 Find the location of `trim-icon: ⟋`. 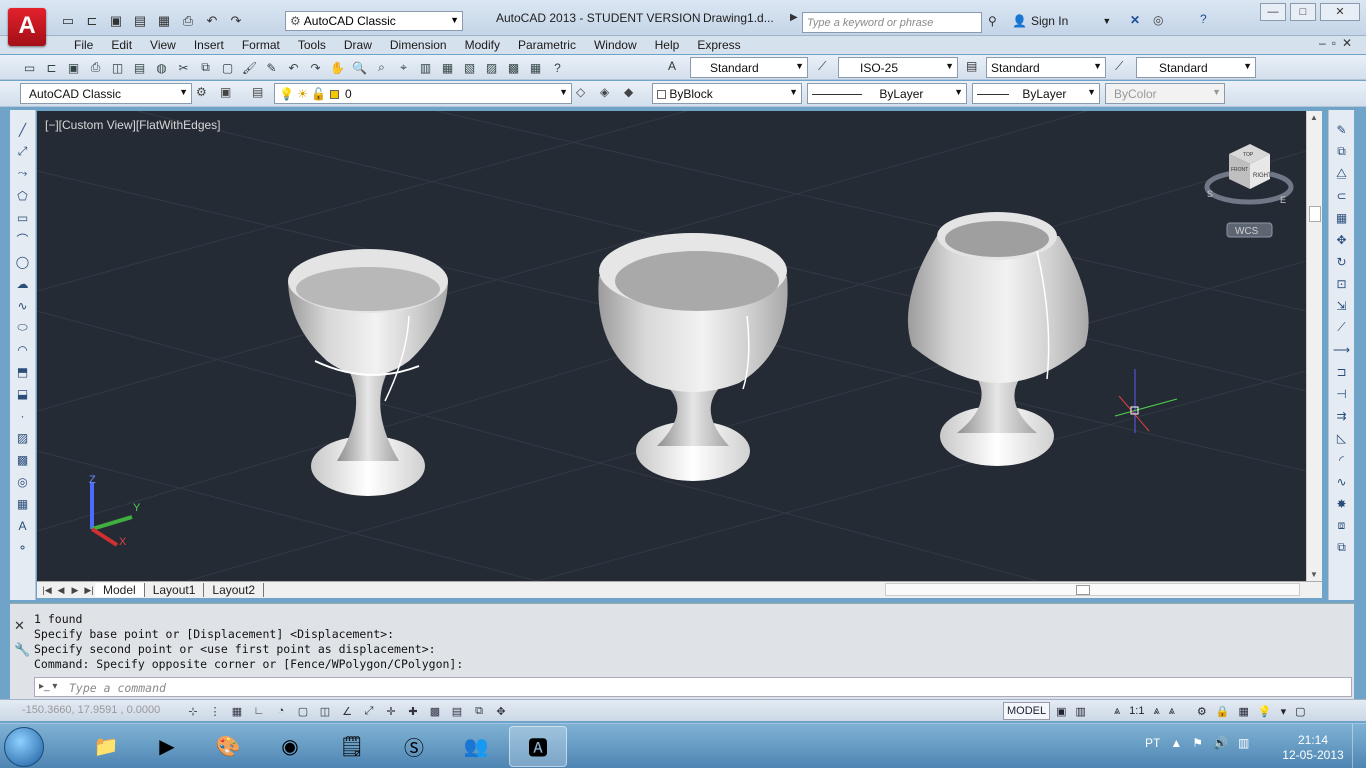

trim-icon: ⟋ is located at coordinates (1342, 327).